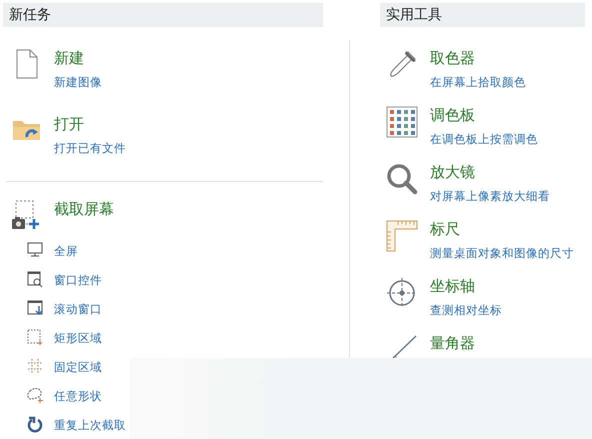 Image resolution: width=592 pixels, height=439 pixels. Describe the element at coordinates (163, 308) in the screenshot. I see `capture-mode-item: 滚动窗口` at that location.